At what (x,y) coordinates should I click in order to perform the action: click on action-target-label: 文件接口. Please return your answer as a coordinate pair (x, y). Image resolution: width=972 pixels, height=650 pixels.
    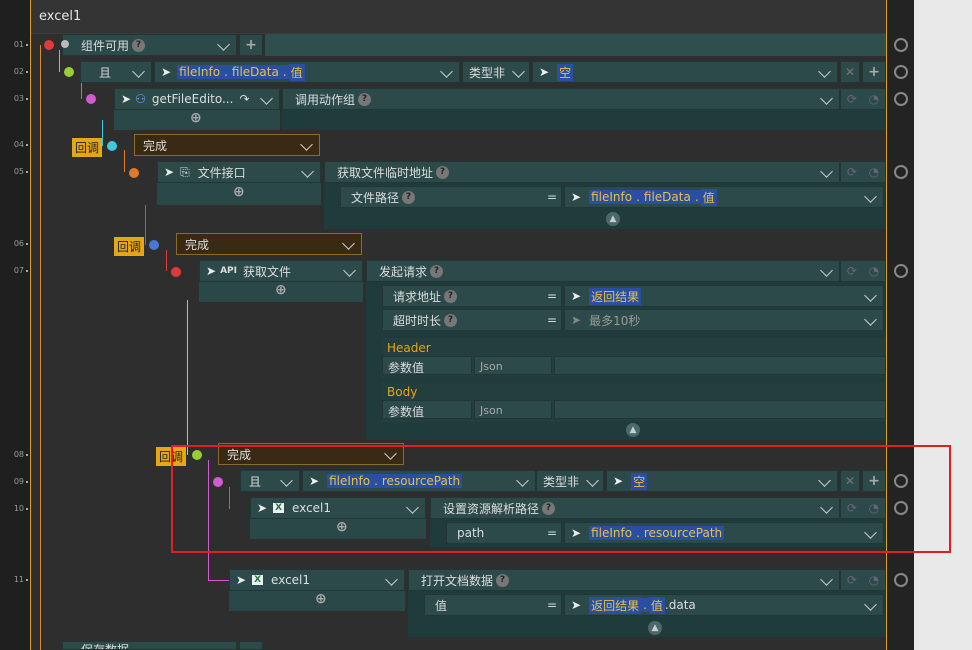
    Looking at the image, I should click on (221, 172).